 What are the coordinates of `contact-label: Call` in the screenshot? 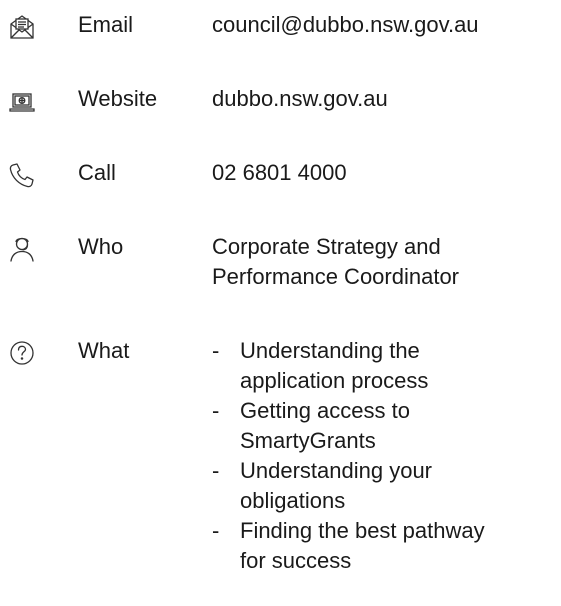 It's located at (97, 172).